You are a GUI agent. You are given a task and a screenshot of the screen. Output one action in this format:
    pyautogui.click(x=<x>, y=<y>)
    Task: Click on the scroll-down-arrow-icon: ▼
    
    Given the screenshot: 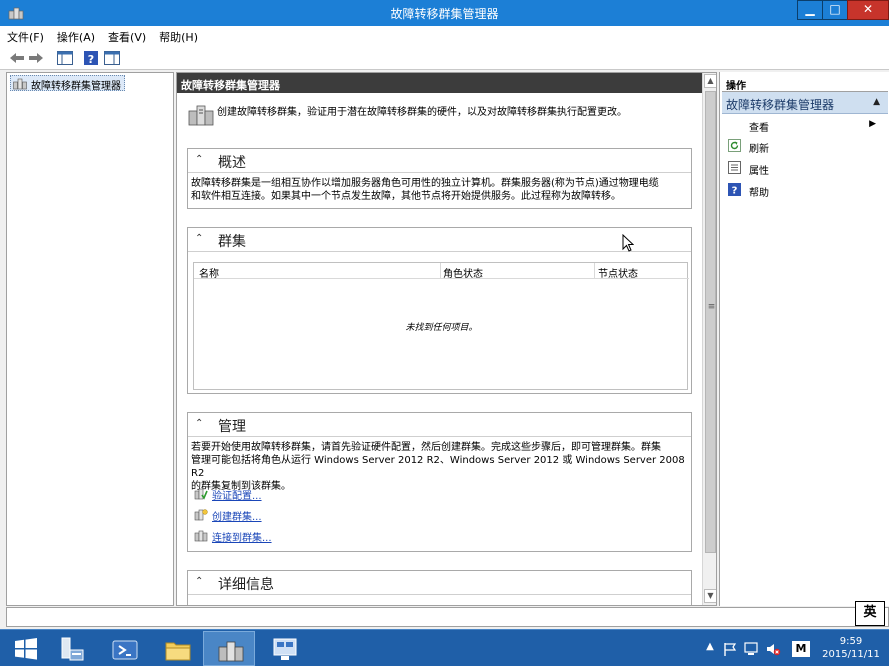 What is the action you would take?
    pyautogui.click(x=710, y=596)
    